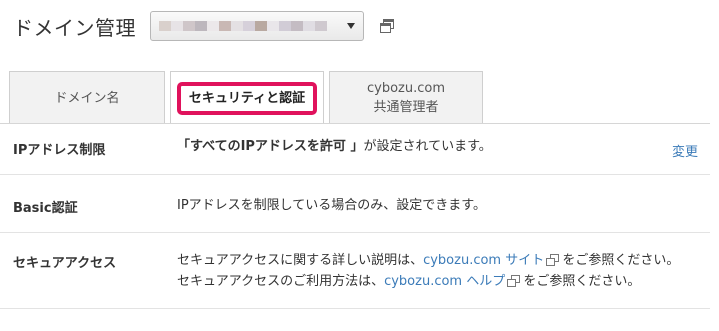  What do you see at coordinates (444, 281) in the screenshot?
I see `cybozu-help-link: cybozu.com ヘルプ` at bounding box center [444, 281].